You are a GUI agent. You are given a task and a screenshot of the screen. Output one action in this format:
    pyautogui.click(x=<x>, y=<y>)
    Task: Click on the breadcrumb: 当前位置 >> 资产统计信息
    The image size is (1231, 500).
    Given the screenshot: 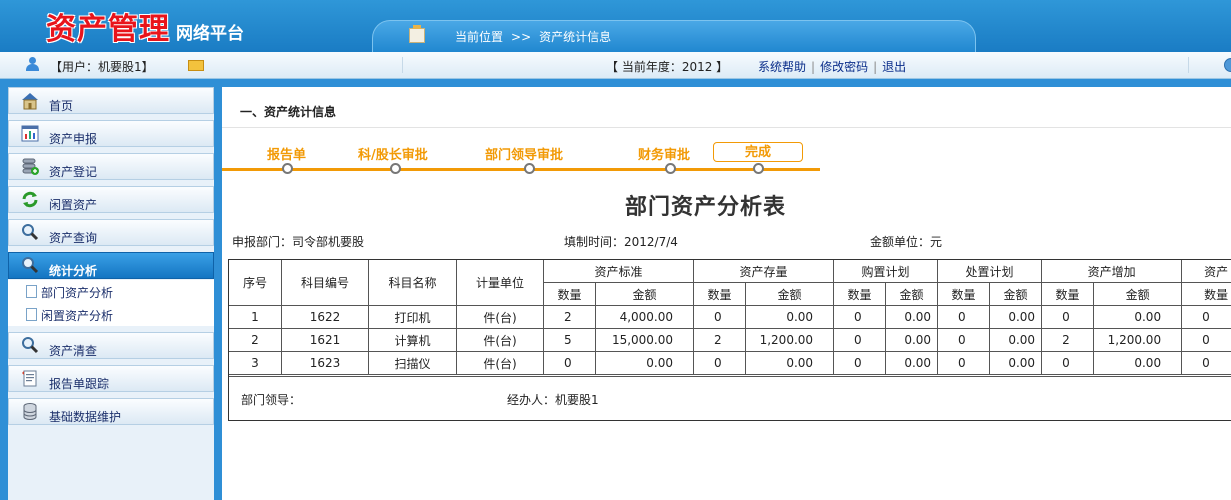 What is the action you would take?
    pyautogui.click(x=674, y=36)
    